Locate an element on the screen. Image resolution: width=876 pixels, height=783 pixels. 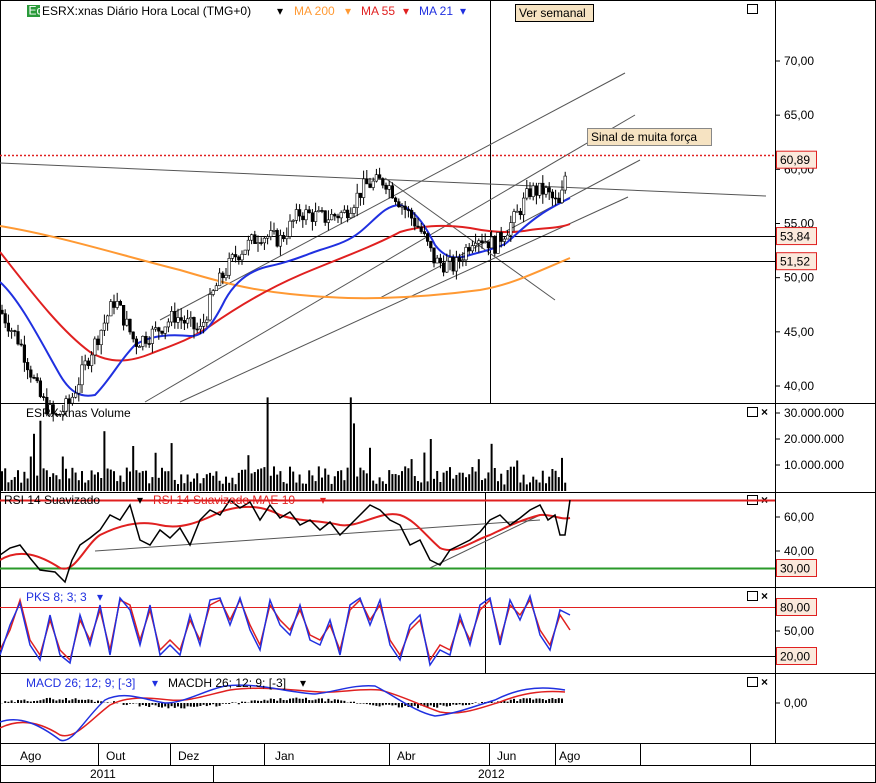
svg-text: 60,89 is located at coordinates (795, 160).